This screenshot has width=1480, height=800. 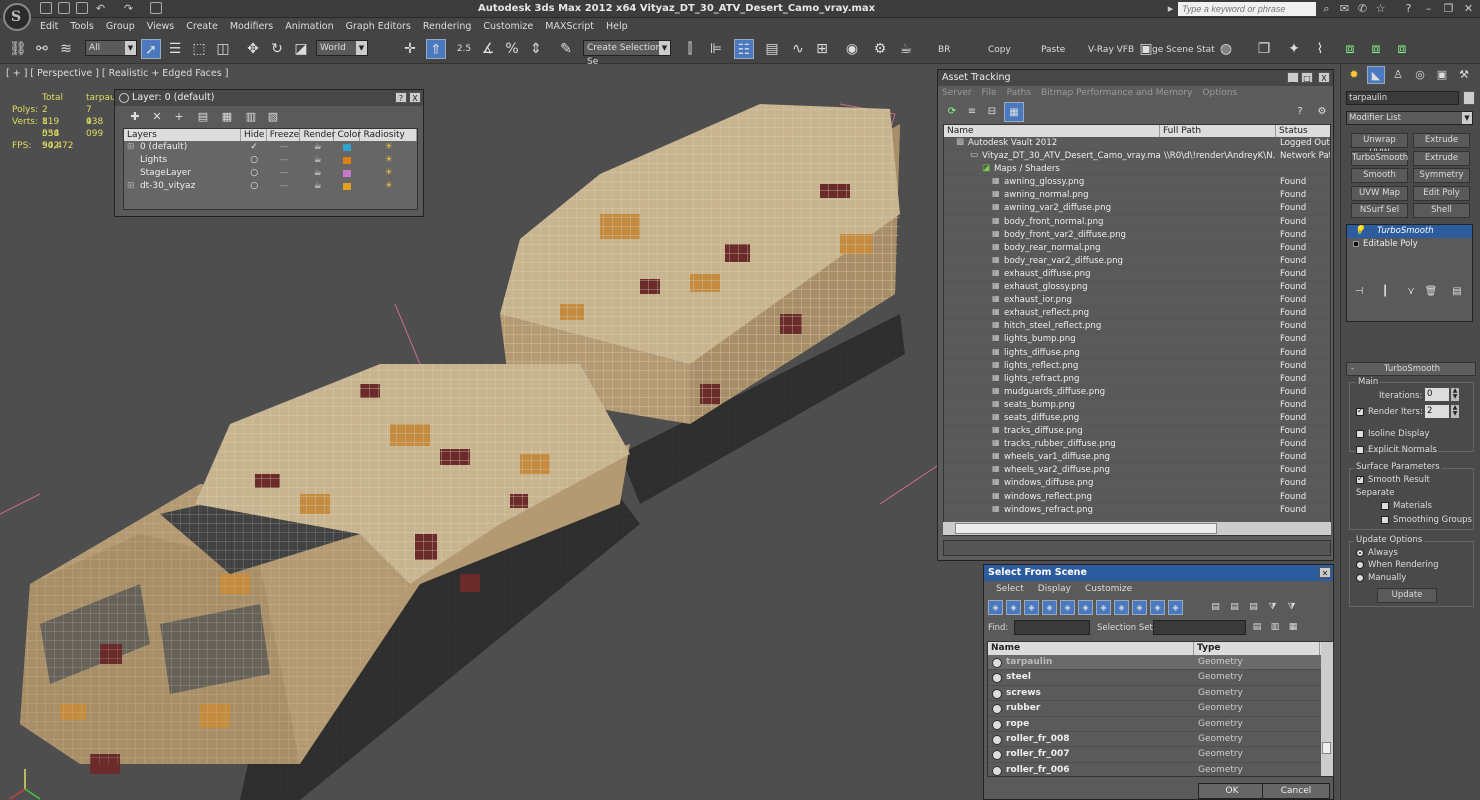 What do you see at coordinates (1024, 93) in the screenshot?
I see `asset-menu-paths: Paths` at bounding box center [1024, 93].